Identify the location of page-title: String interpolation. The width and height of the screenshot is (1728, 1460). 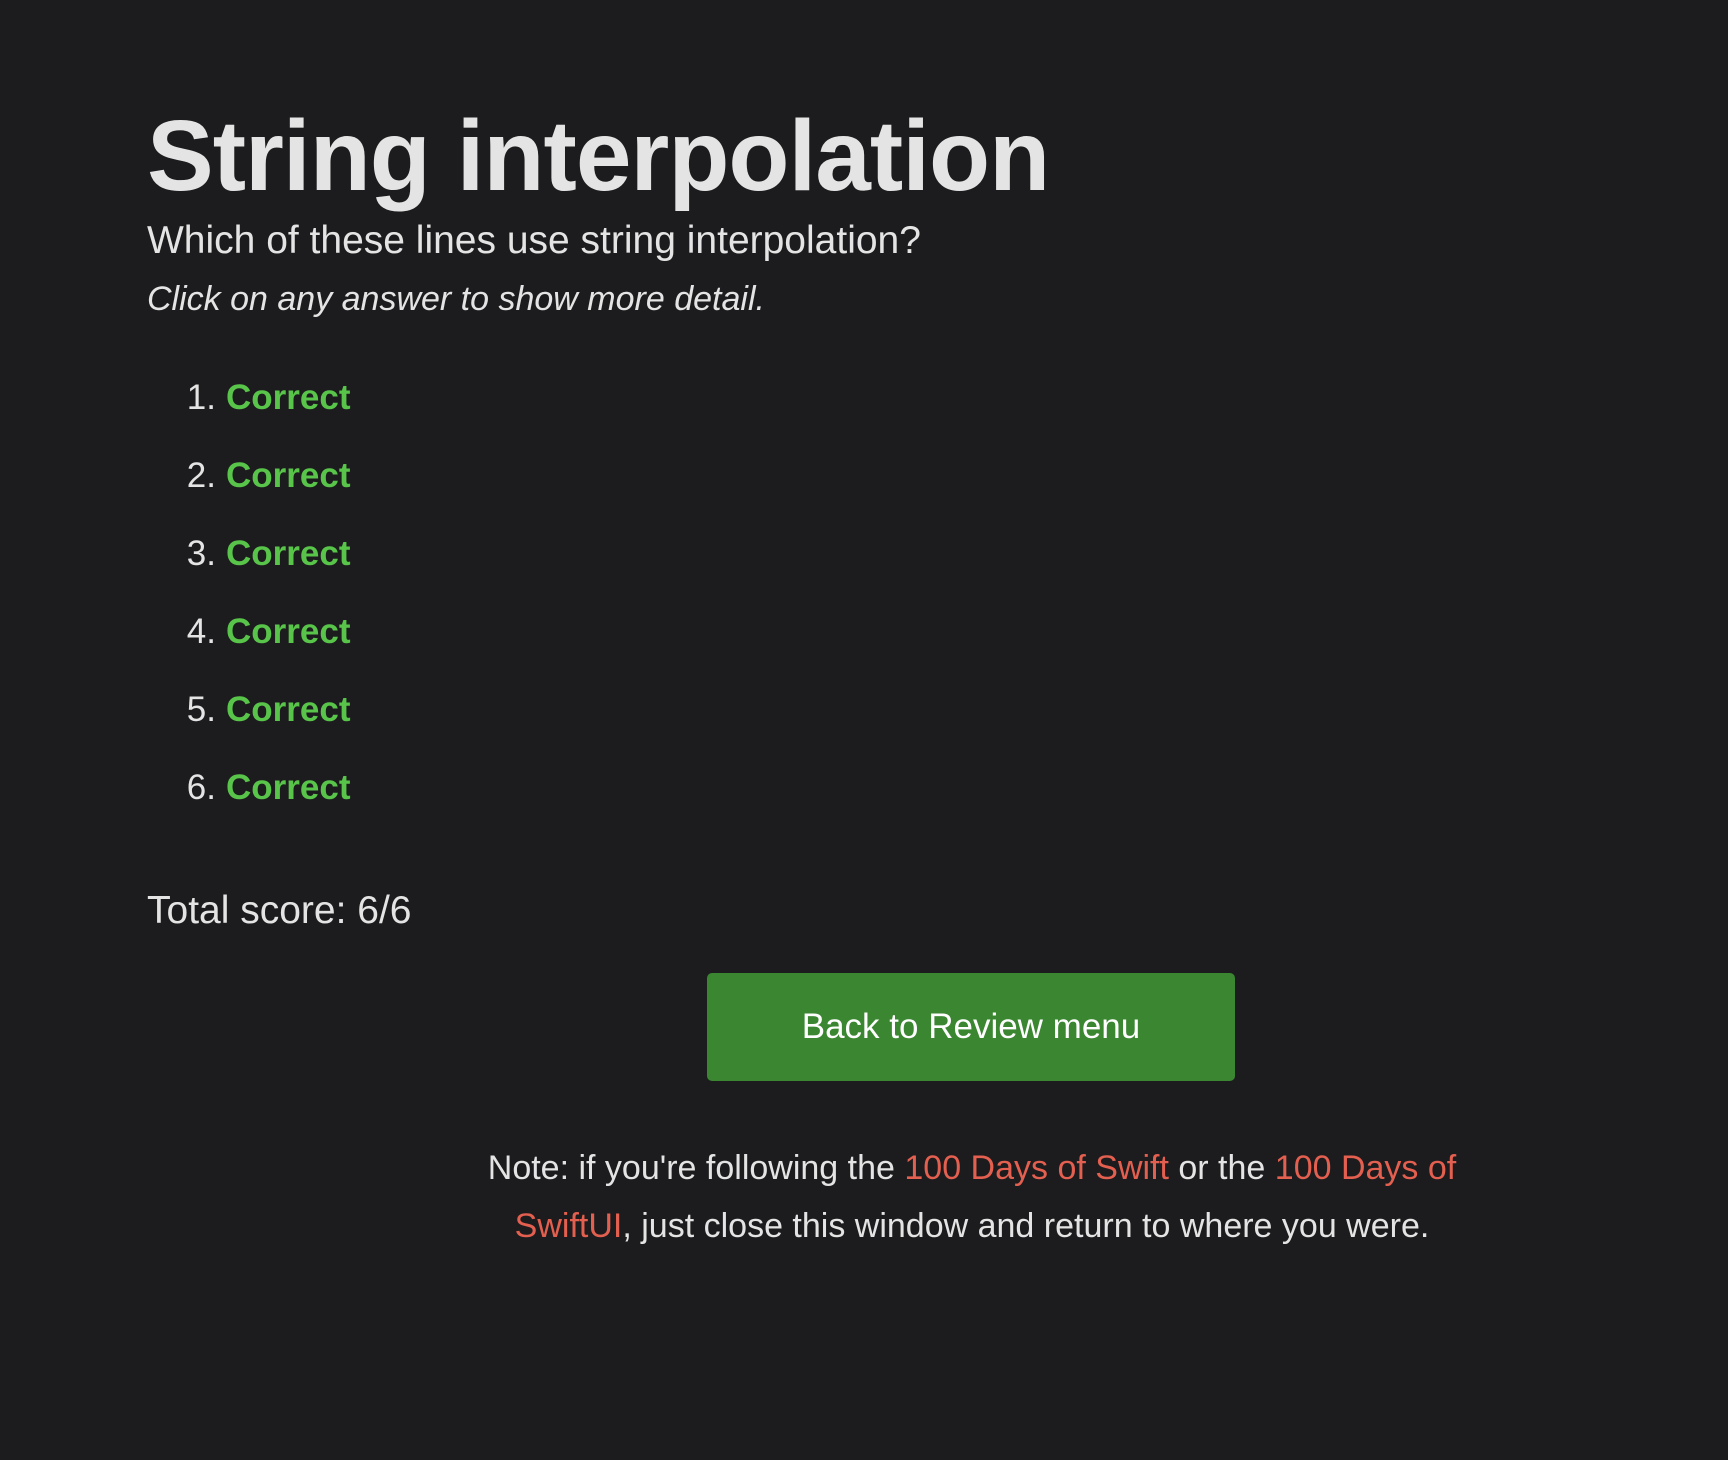
(598, 156).